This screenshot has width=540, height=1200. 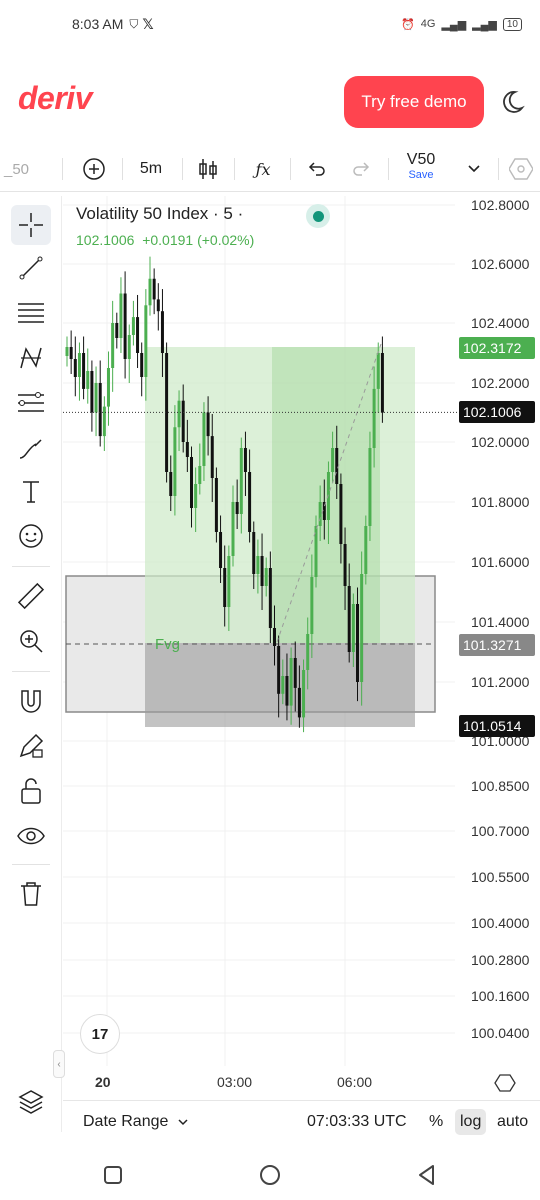 What do you see at coordinates (326, 495) in the screenshot?
I see `long-position-target-inner` at bounding box center [326, 495].